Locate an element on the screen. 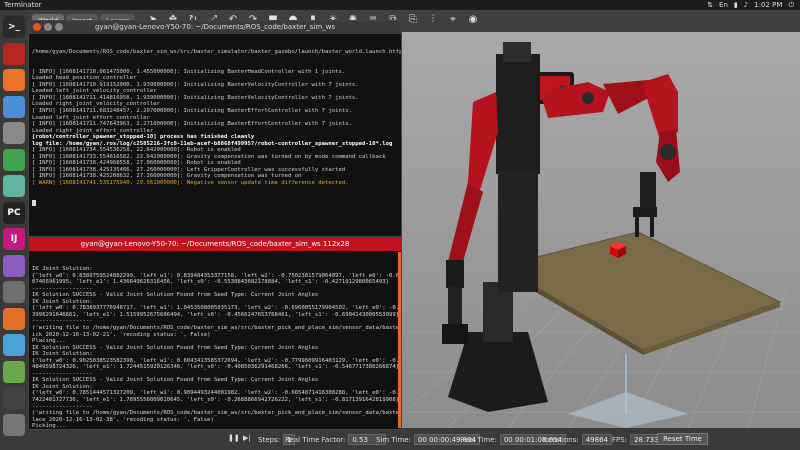  battery-icon: ▮ is located at coordinates (736, 5).